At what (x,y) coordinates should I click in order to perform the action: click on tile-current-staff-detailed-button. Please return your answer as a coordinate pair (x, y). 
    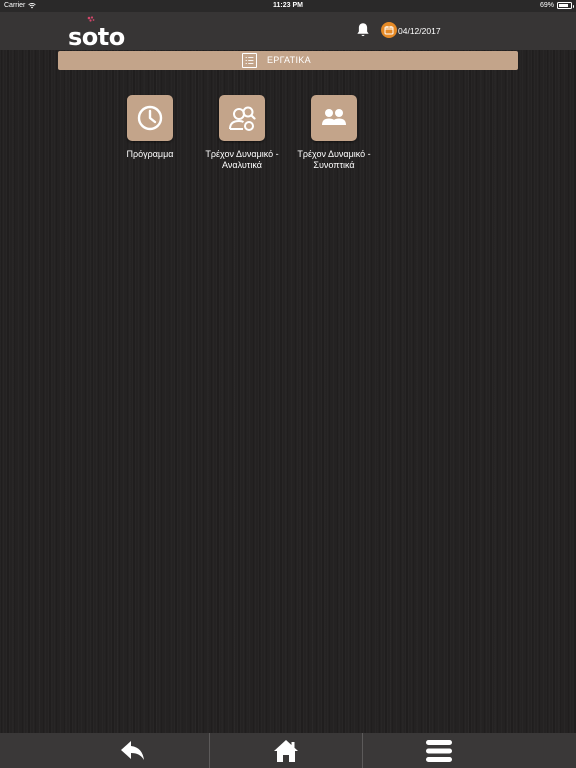
    Looking at the image, I should click on (242, 118).